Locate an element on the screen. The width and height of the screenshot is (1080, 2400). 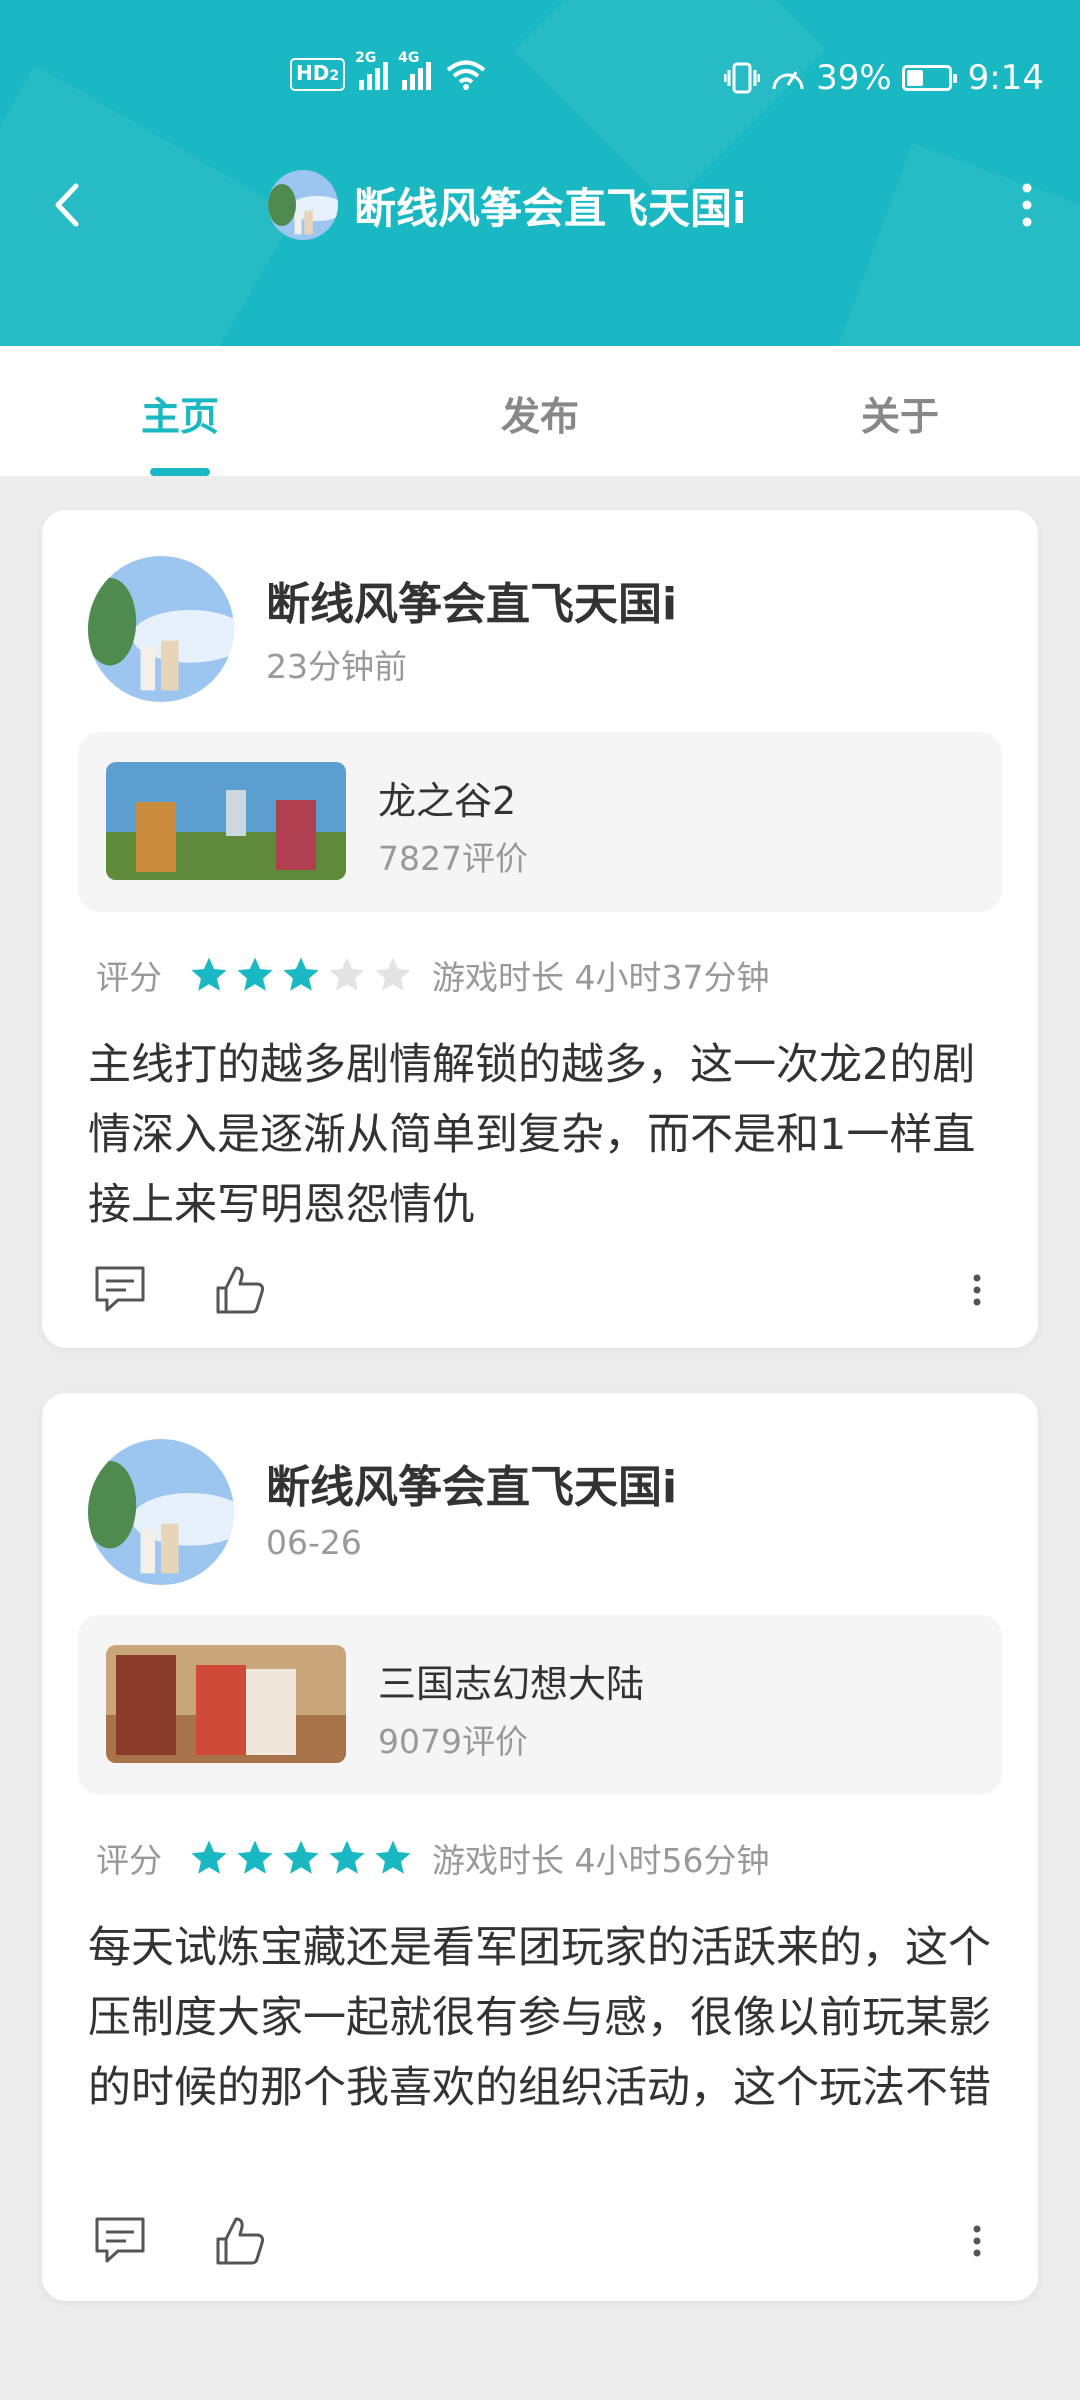
battery-percent: 39% is located at coordinates (854, 78).